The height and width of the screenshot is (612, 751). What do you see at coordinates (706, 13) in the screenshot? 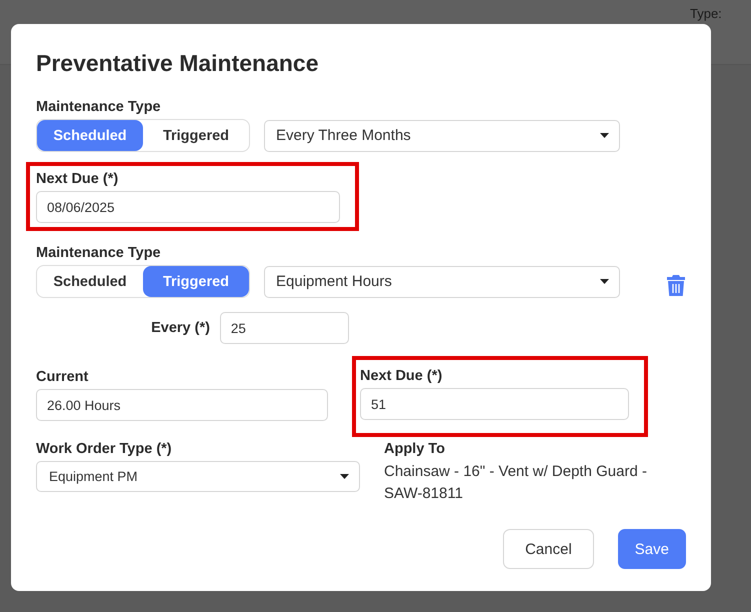
I see `background-label: Type:` at bounding box center [706, 13].